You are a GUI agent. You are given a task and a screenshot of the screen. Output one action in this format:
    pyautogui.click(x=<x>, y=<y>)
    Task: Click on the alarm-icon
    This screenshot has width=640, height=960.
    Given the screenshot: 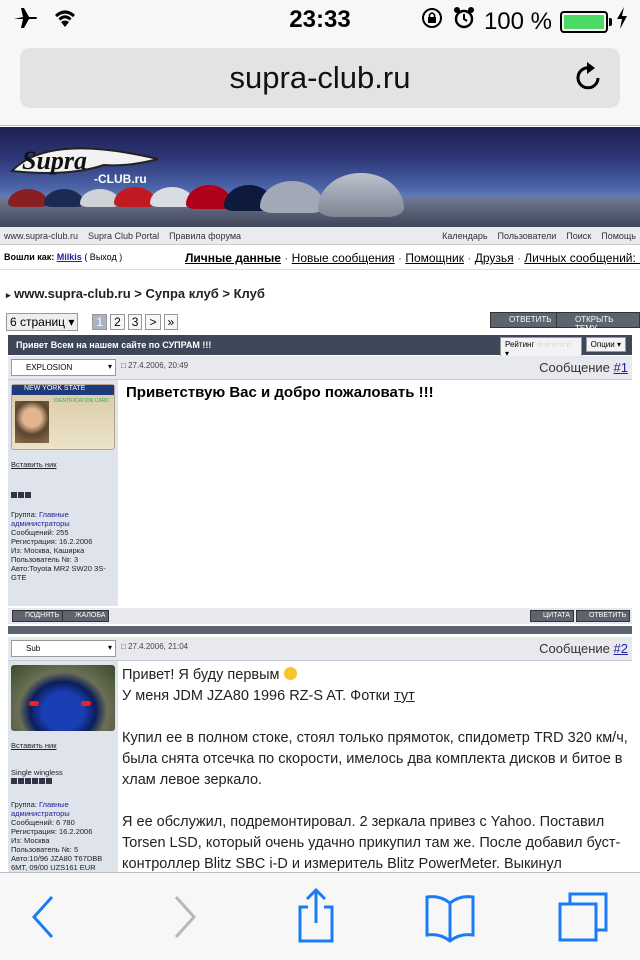 What is the action you would take?
    pyautogui.click(x=464, y=21)
    